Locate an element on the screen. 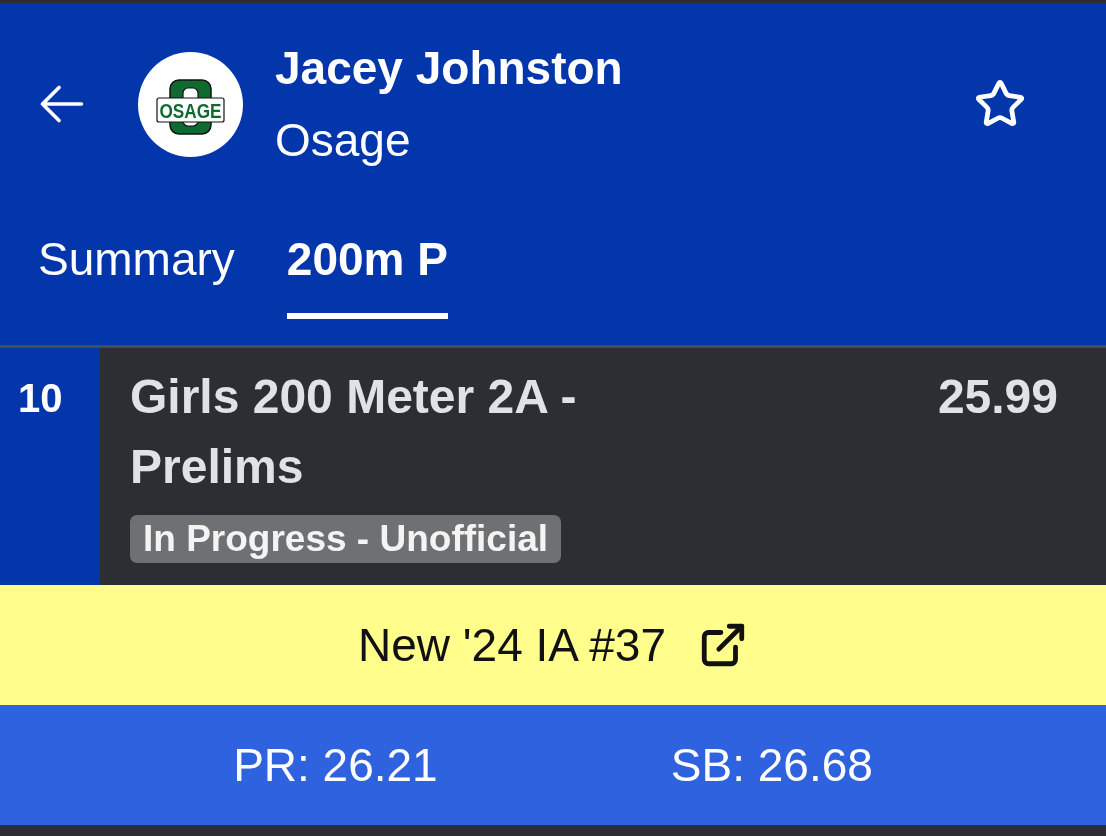 The image size is (1106, 836). logo-text: OSAGE is located at coordinates (195, 110).